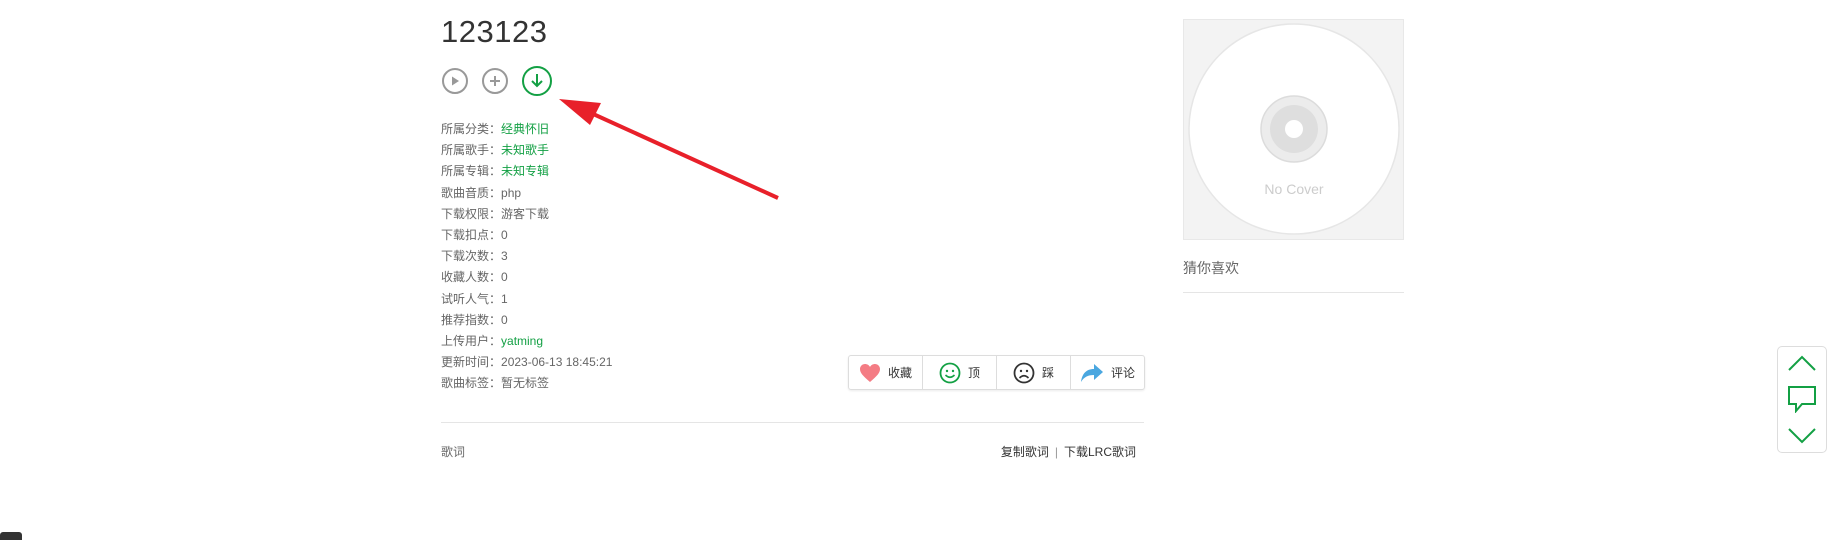  Describe the element at coordinates (526, 299) in the screenshot. I see `info-row: 试听人气：1` at that location.